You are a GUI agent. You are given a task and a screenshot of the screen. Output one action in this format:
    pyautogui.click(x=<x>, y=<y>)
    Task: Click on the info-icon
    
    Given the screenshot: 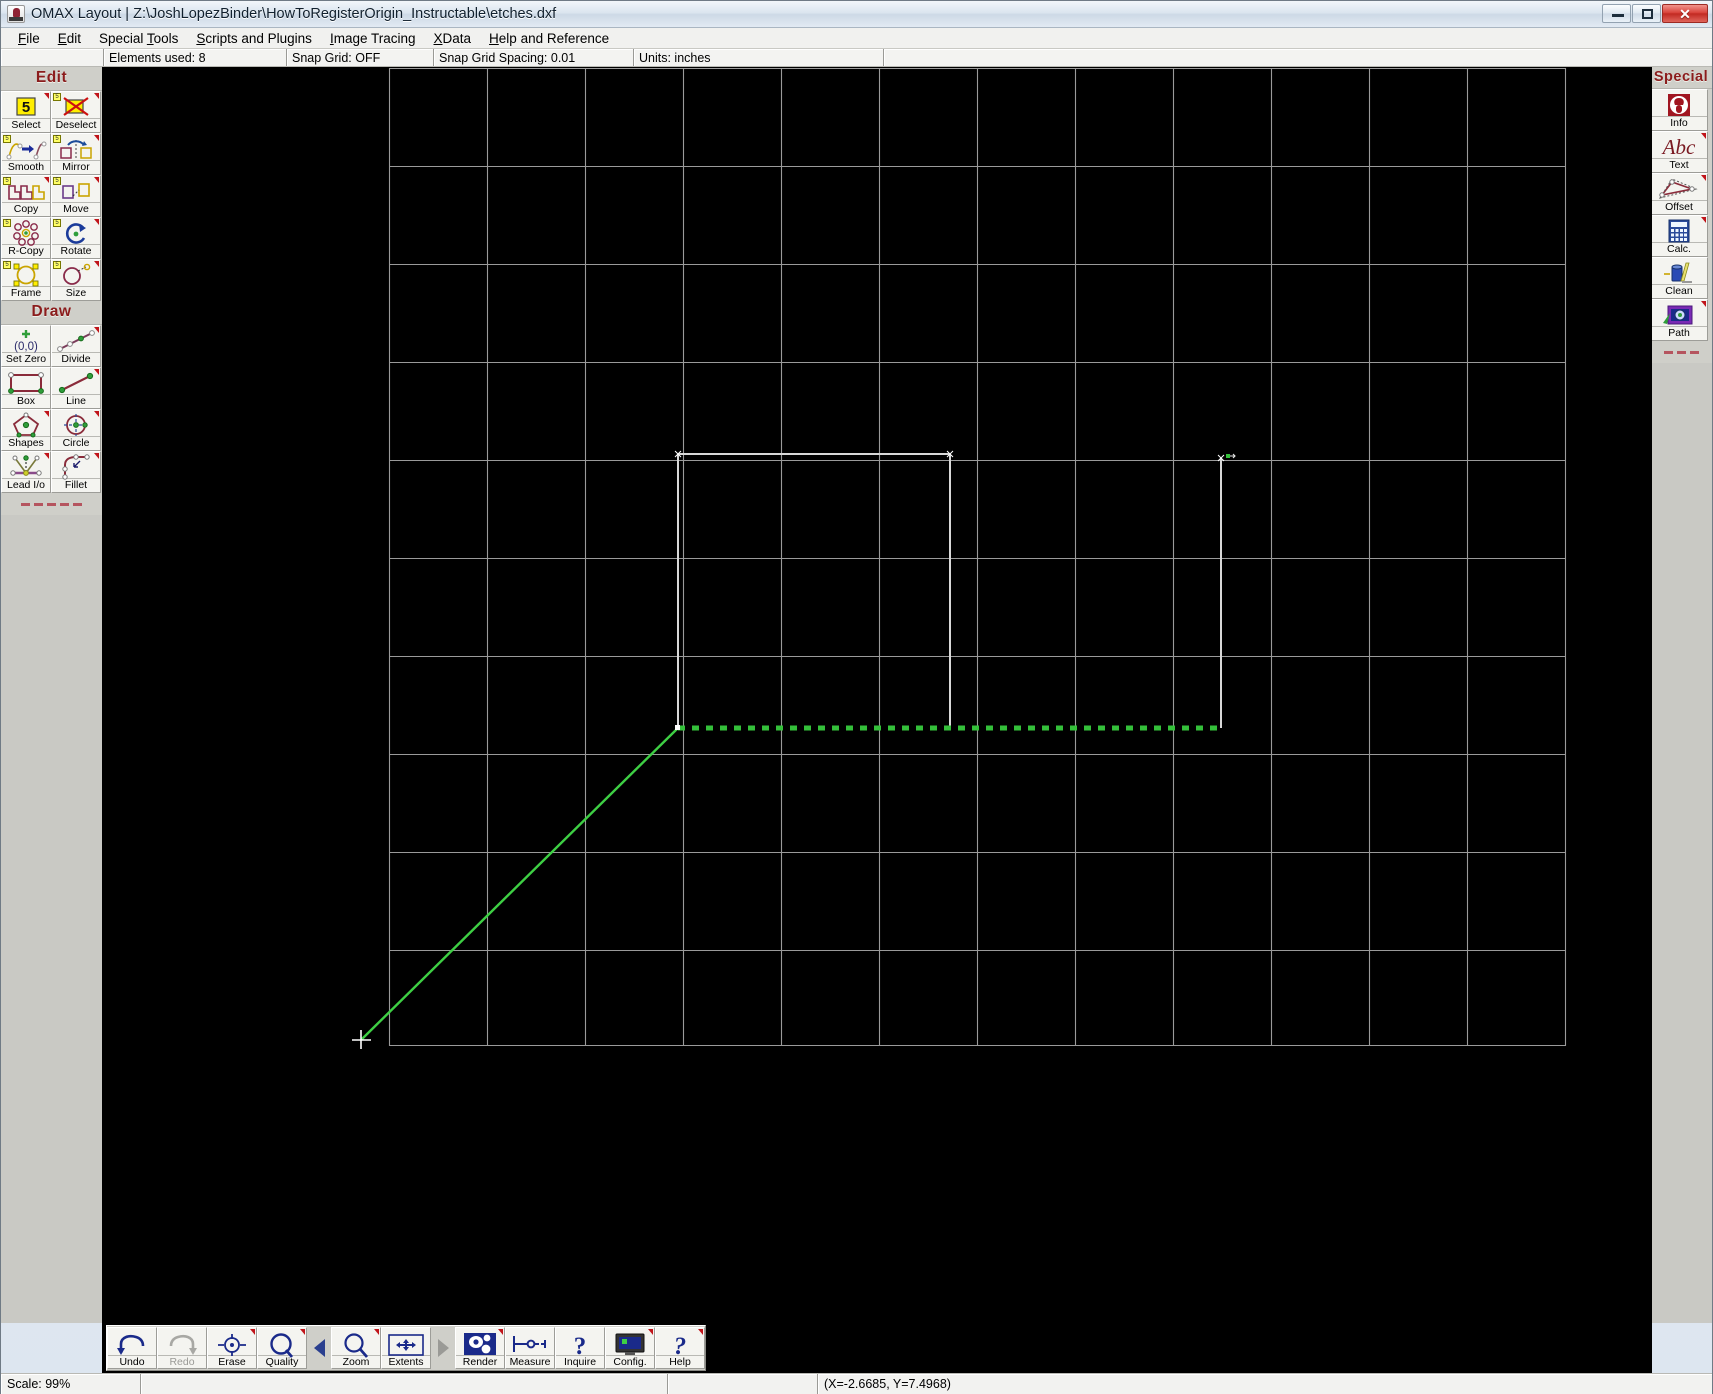 What is the action you would take?
    pyautogui.click(x=1679, y=105)
    